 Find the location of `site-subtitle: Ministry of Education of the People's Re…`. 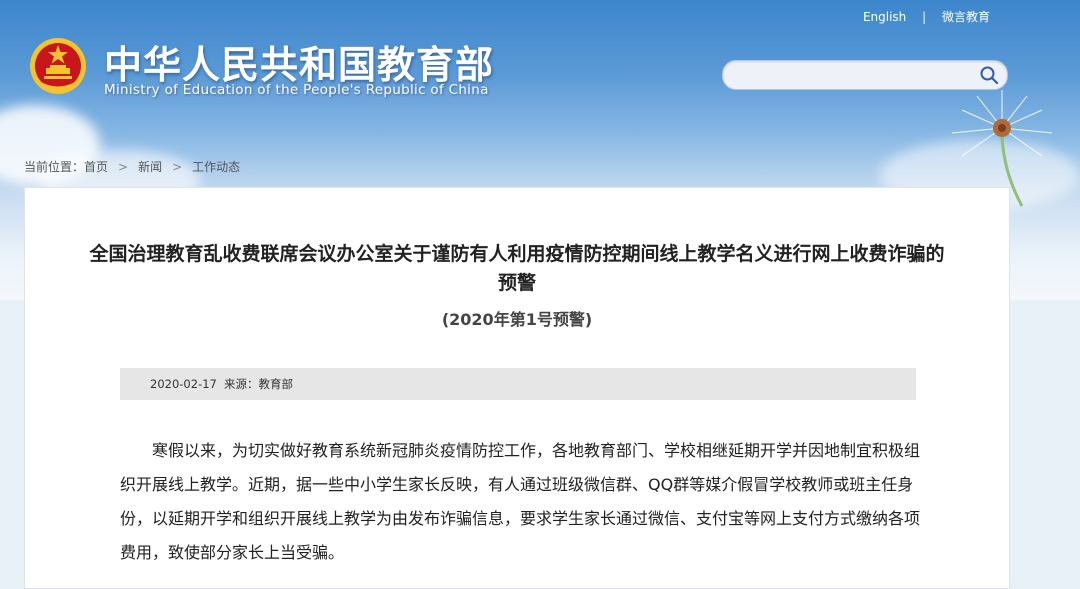

site-subtitle: Ministry of Education of the People's Re… is located at coordinates (296, 90).